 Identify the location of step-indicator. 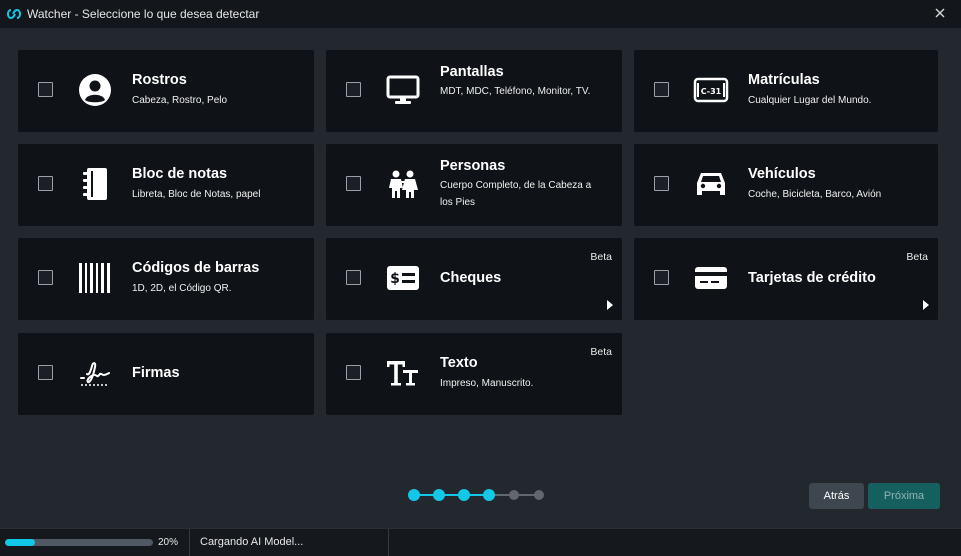
(477, 494).